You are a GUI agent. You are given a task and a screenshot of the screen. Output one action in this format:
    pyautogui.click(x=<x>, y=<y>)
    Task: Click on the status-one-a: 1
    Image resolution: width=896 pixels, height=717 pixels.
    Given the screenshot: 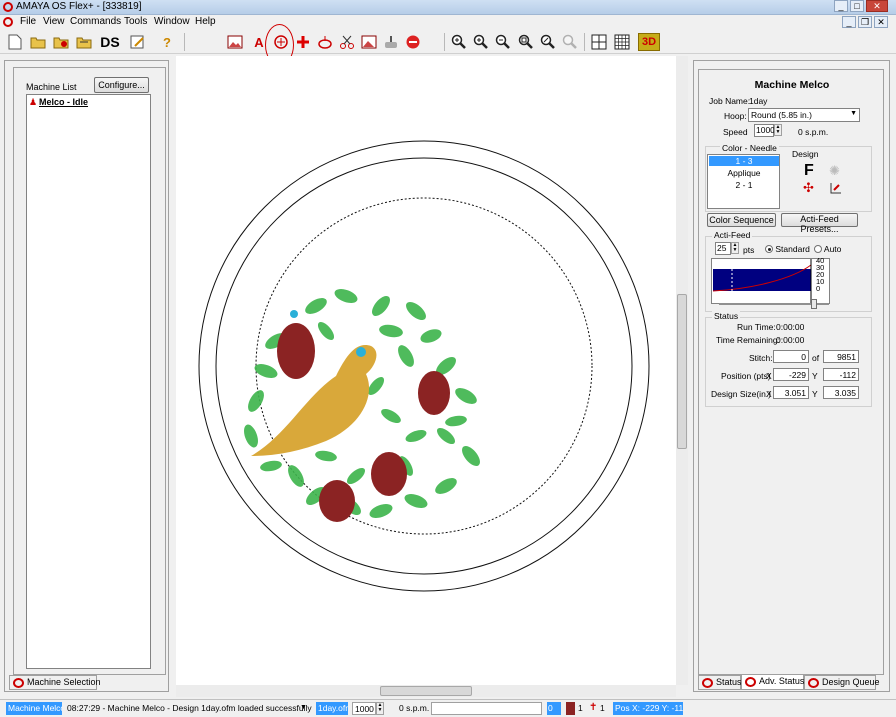 What is the action you would take?
    pyautogui.click(x=580, y=708)
    